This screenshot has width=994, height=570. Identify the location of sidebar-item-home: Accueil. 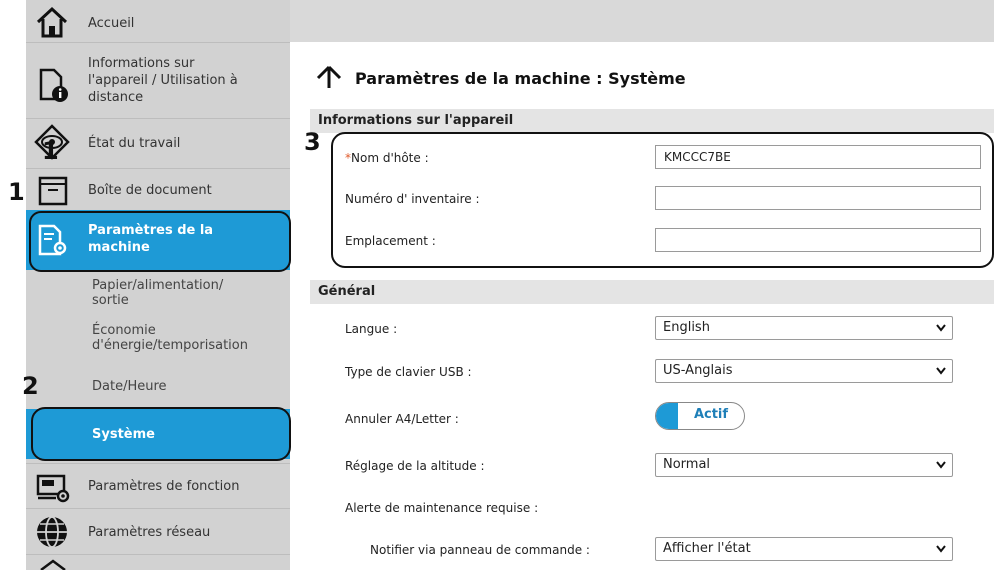
(158, 21).